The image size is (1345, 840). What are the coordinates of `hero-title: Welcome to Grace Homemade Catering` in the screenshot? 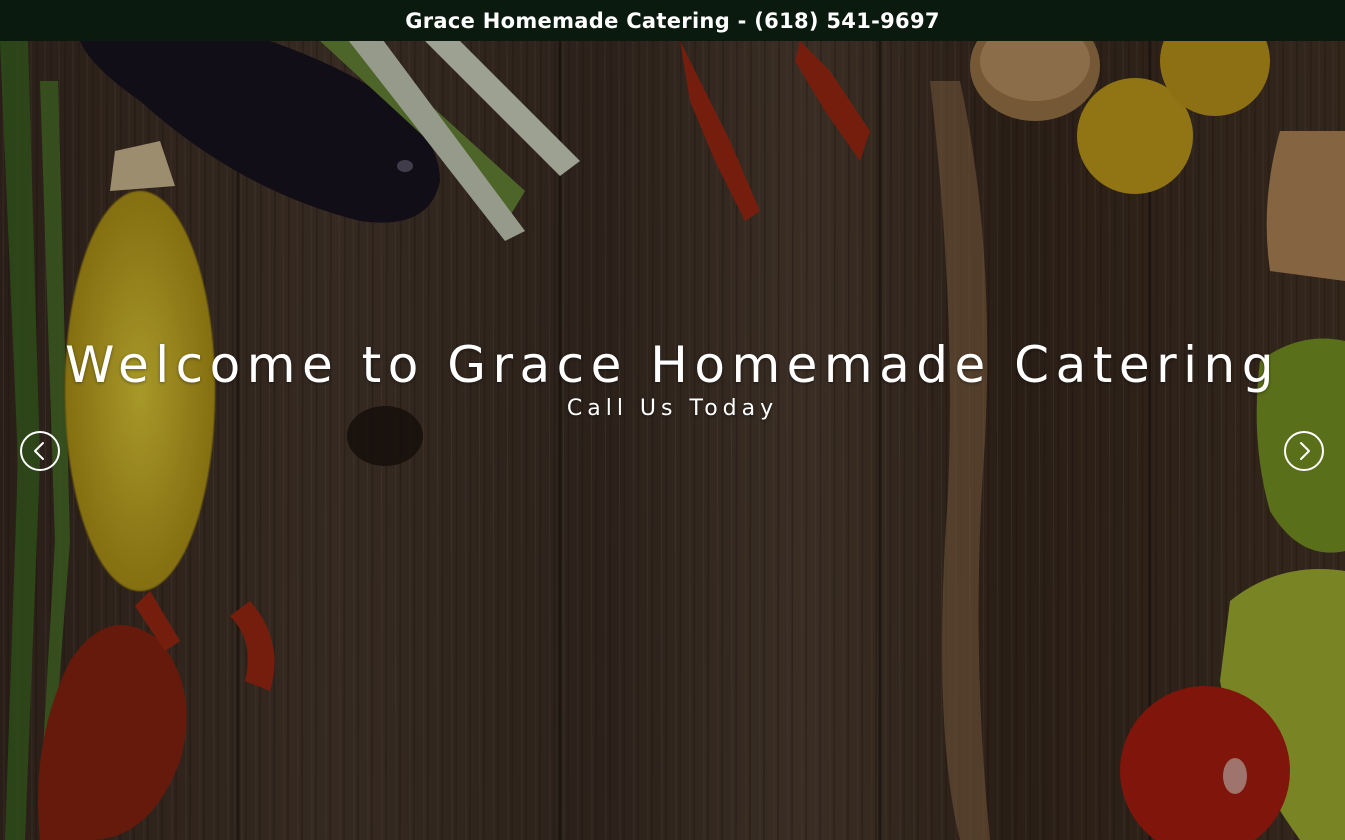 It's located at (672, 365).